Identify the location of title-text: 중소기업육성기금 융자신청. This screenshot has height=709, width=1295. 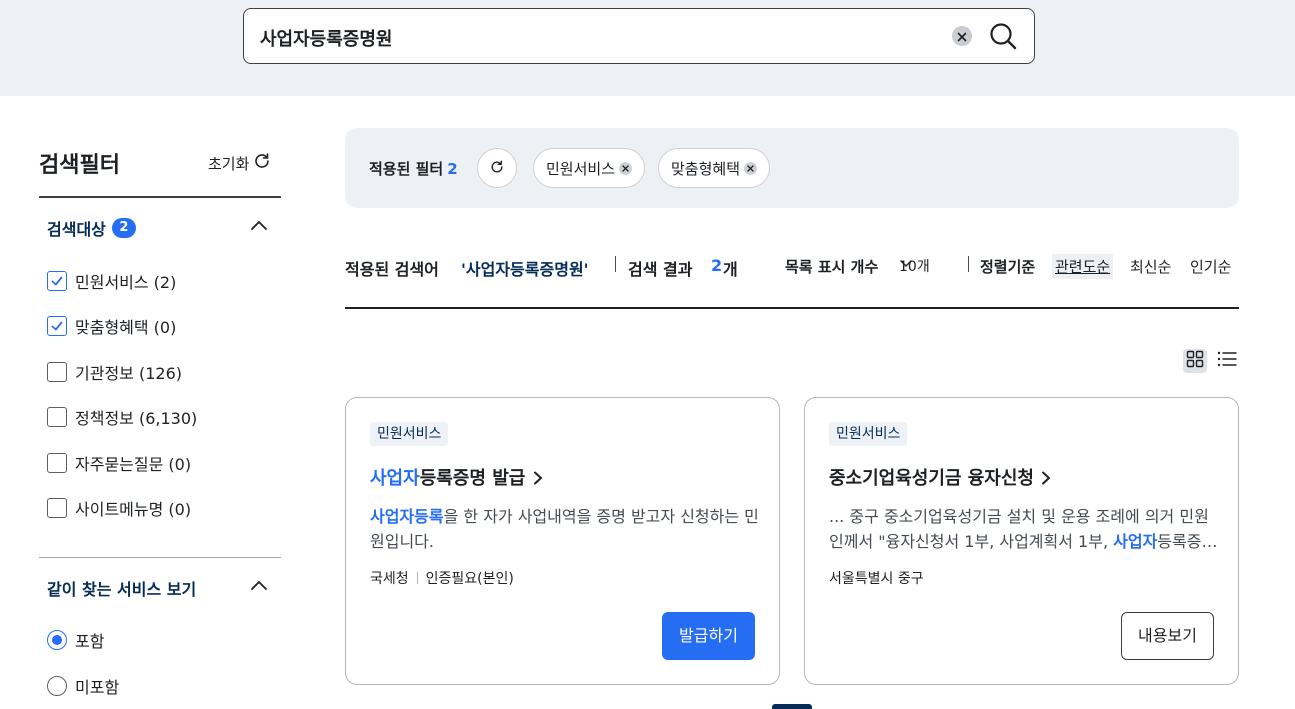
(931, 478).